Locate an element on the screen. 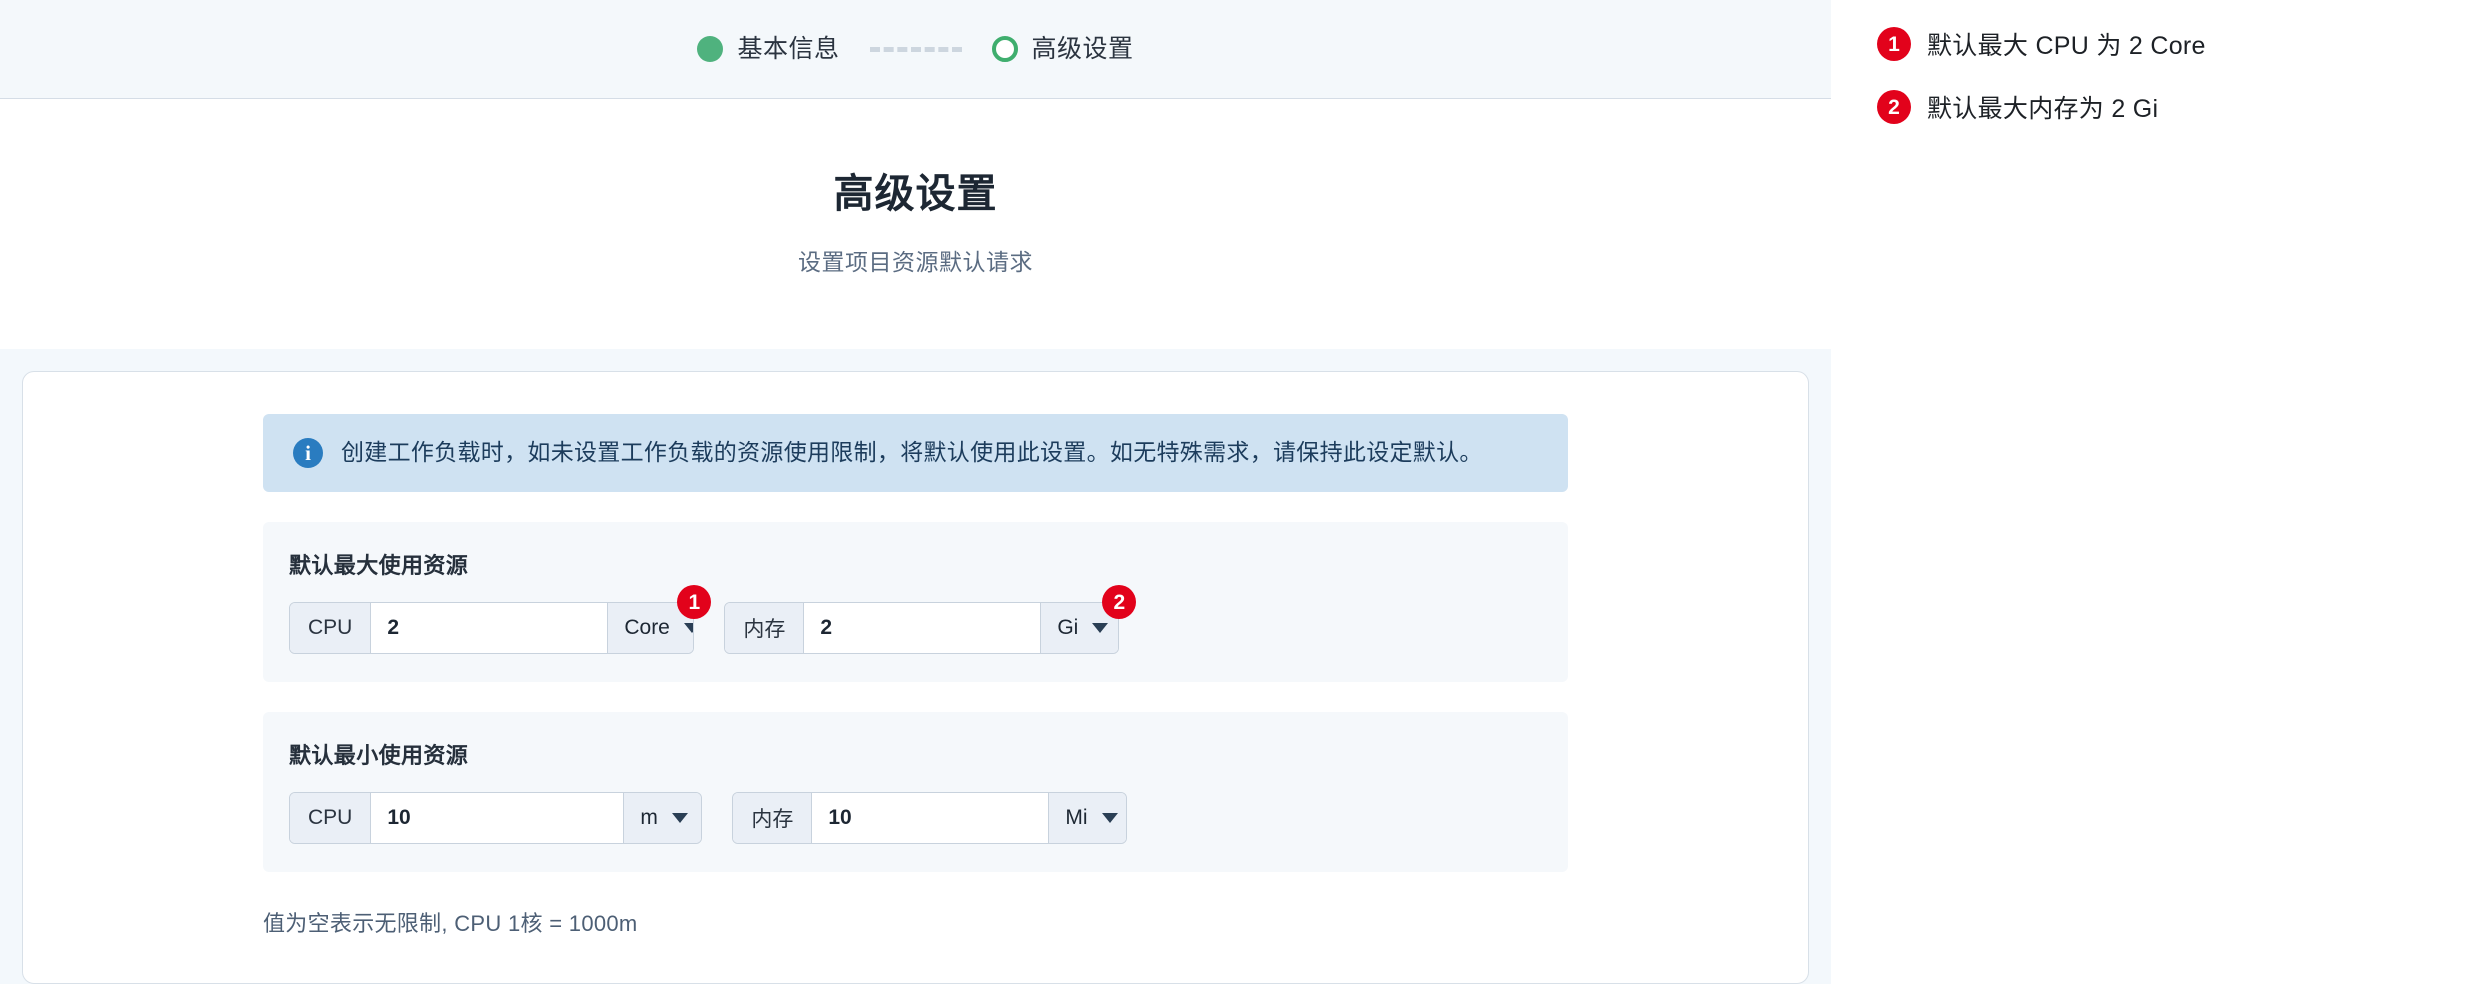 This screenshot has width=2472, height=984. section-default-max-resources: 默认最大使用资源 CPU Core is located at coordinates (915, 602).